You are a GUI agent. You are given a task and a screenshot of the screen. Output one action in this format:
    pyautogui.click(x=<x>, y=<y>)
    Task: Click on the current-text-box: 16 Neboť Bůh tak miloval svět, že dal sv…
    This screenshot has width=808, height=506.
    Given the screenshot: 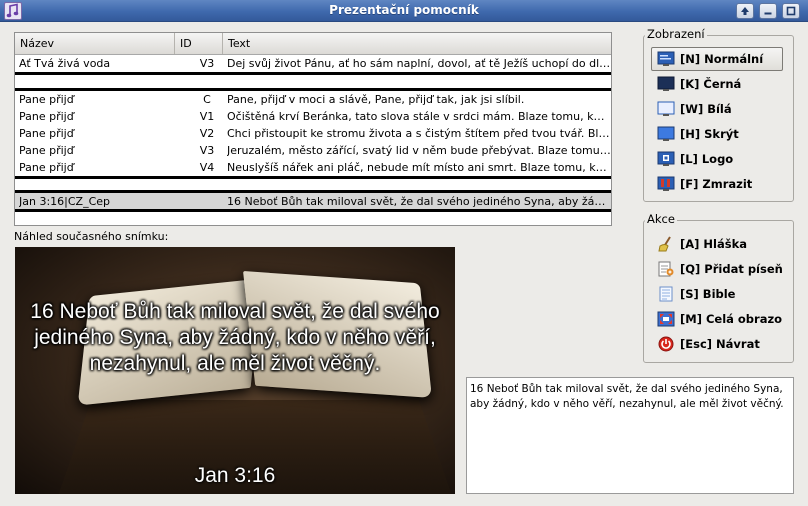 What is the action you would take?
    pyautogui.click(x=630, y=435)
    